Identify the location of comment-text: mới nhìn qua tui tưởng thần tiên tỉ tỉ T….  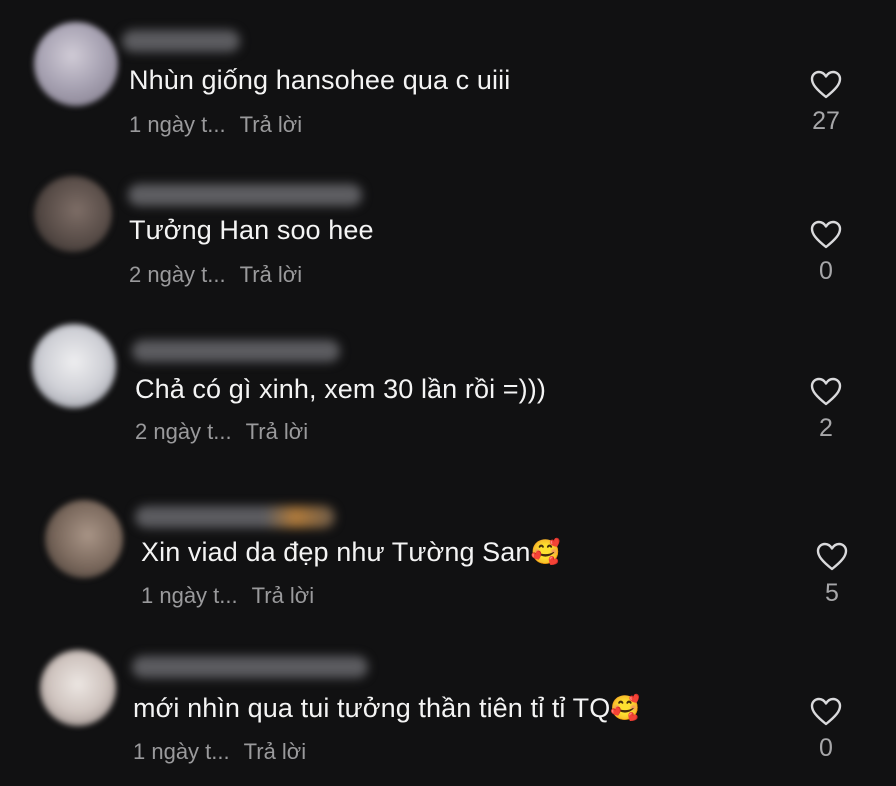
(386, 708).